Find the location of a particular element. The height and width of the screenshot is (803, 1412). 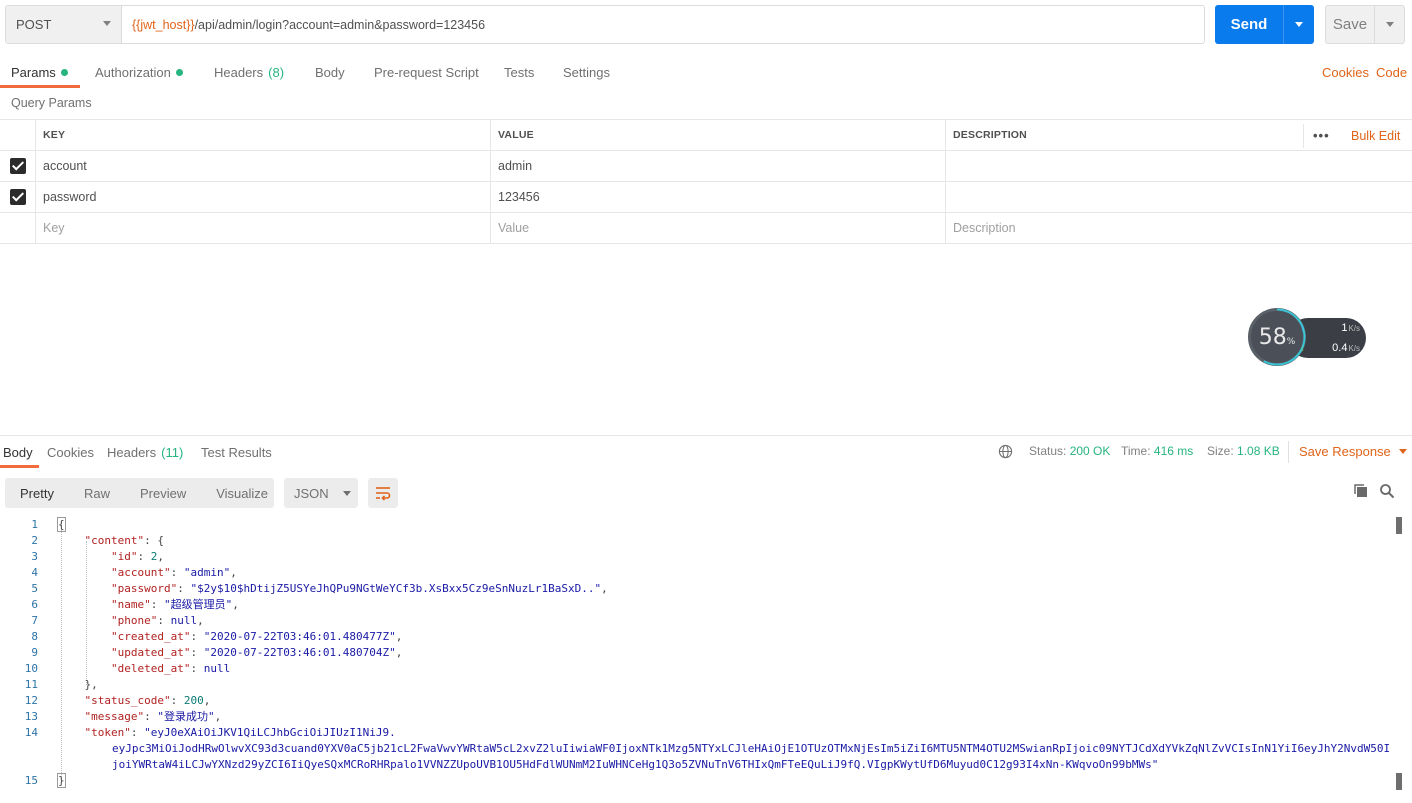

code-text: "message": "登录成功", is located at coordinates (153, 716).